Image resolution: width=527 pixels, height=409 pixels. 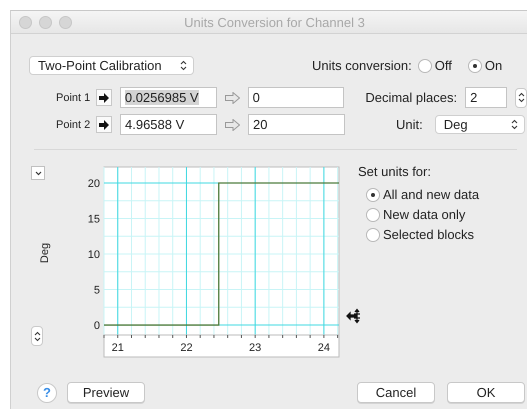 What do you see at coordinates (354, 316) in the screenshot?
I see `resize-cursor-icon` at bounding box center [354, 316].